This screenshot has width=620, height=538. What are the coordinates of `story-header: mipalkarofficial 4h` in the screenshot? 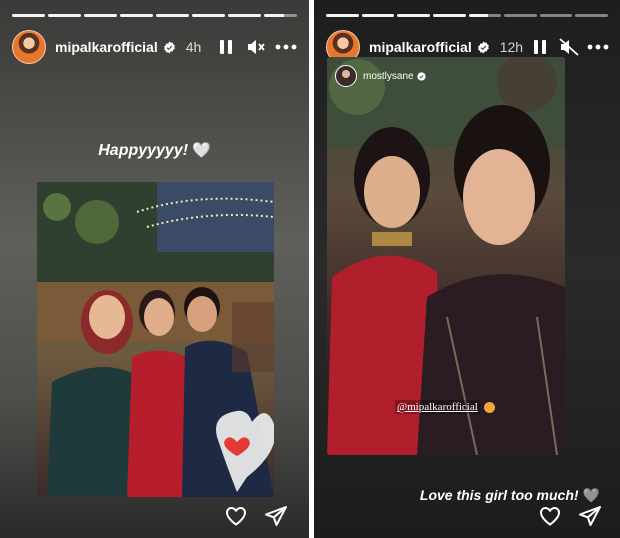 It's located at (155, 47).